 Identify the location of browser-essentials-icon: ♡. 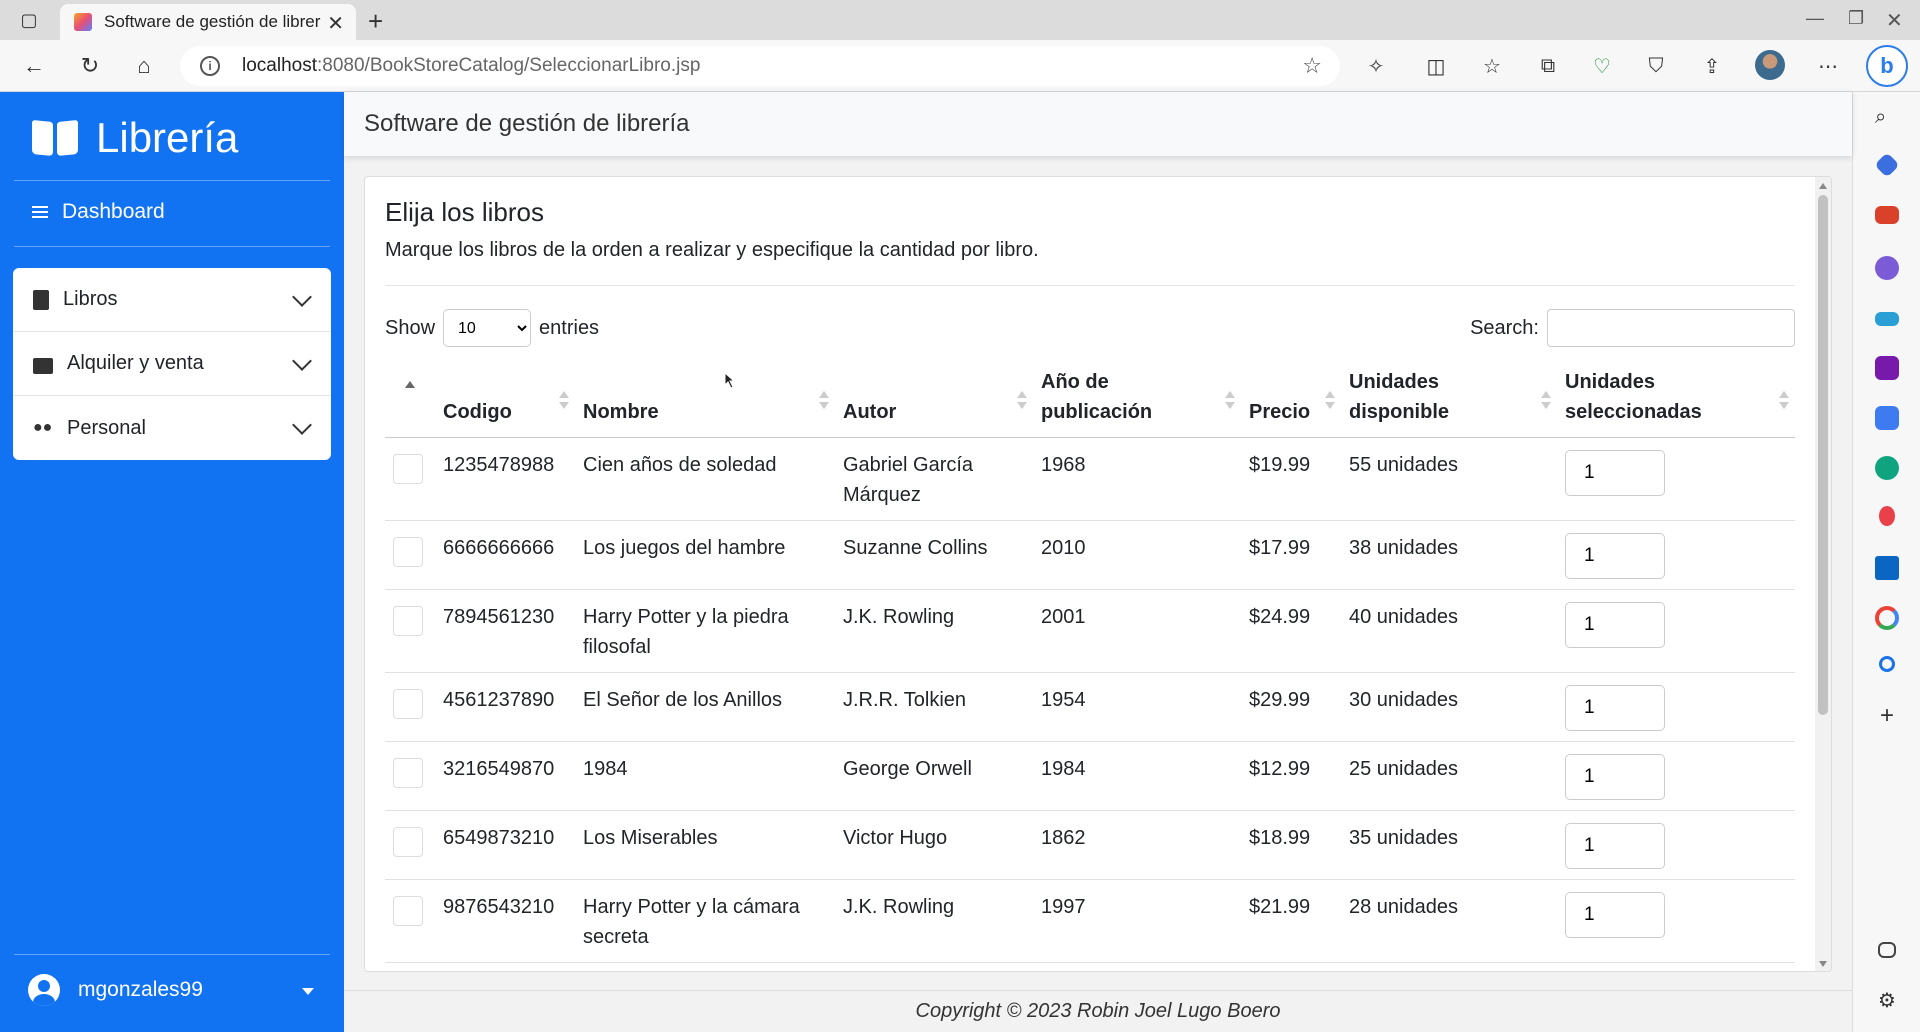
(1602, 66).